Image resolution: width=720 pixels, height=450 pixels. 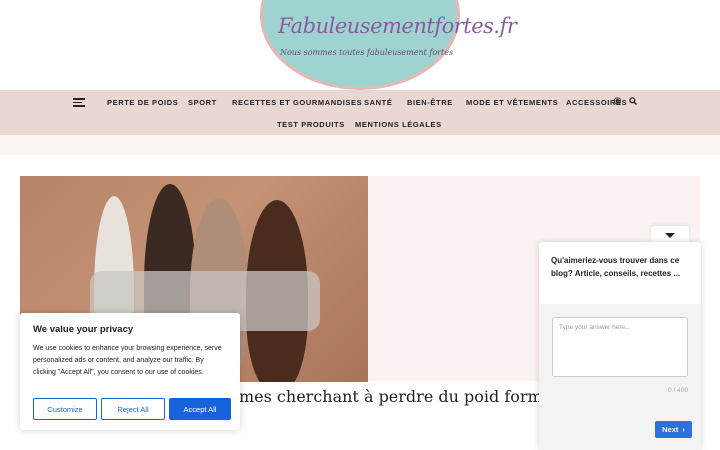 What do you see at coordinates (625, 102) in the screenshot?
I see `nav-icons` at bounding box center [625, 102].